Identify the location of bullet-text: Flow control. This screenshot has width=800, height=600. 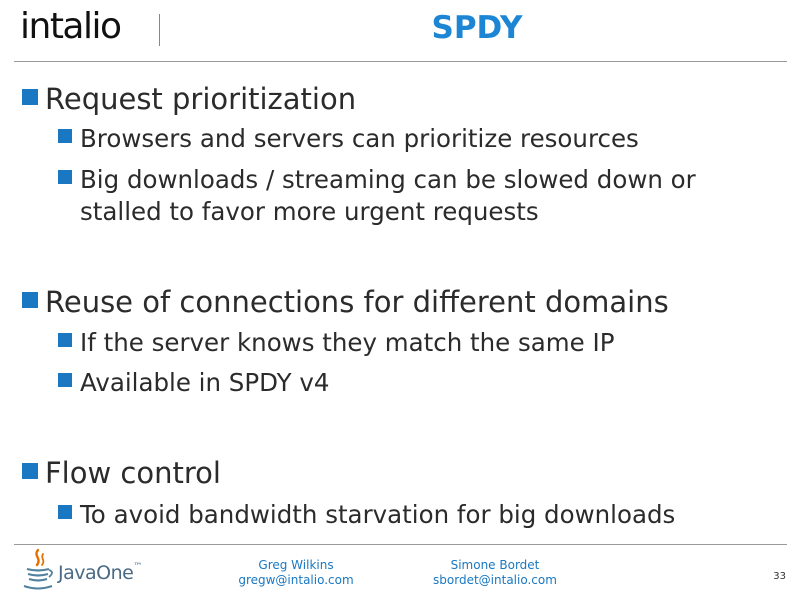
(133, 473).